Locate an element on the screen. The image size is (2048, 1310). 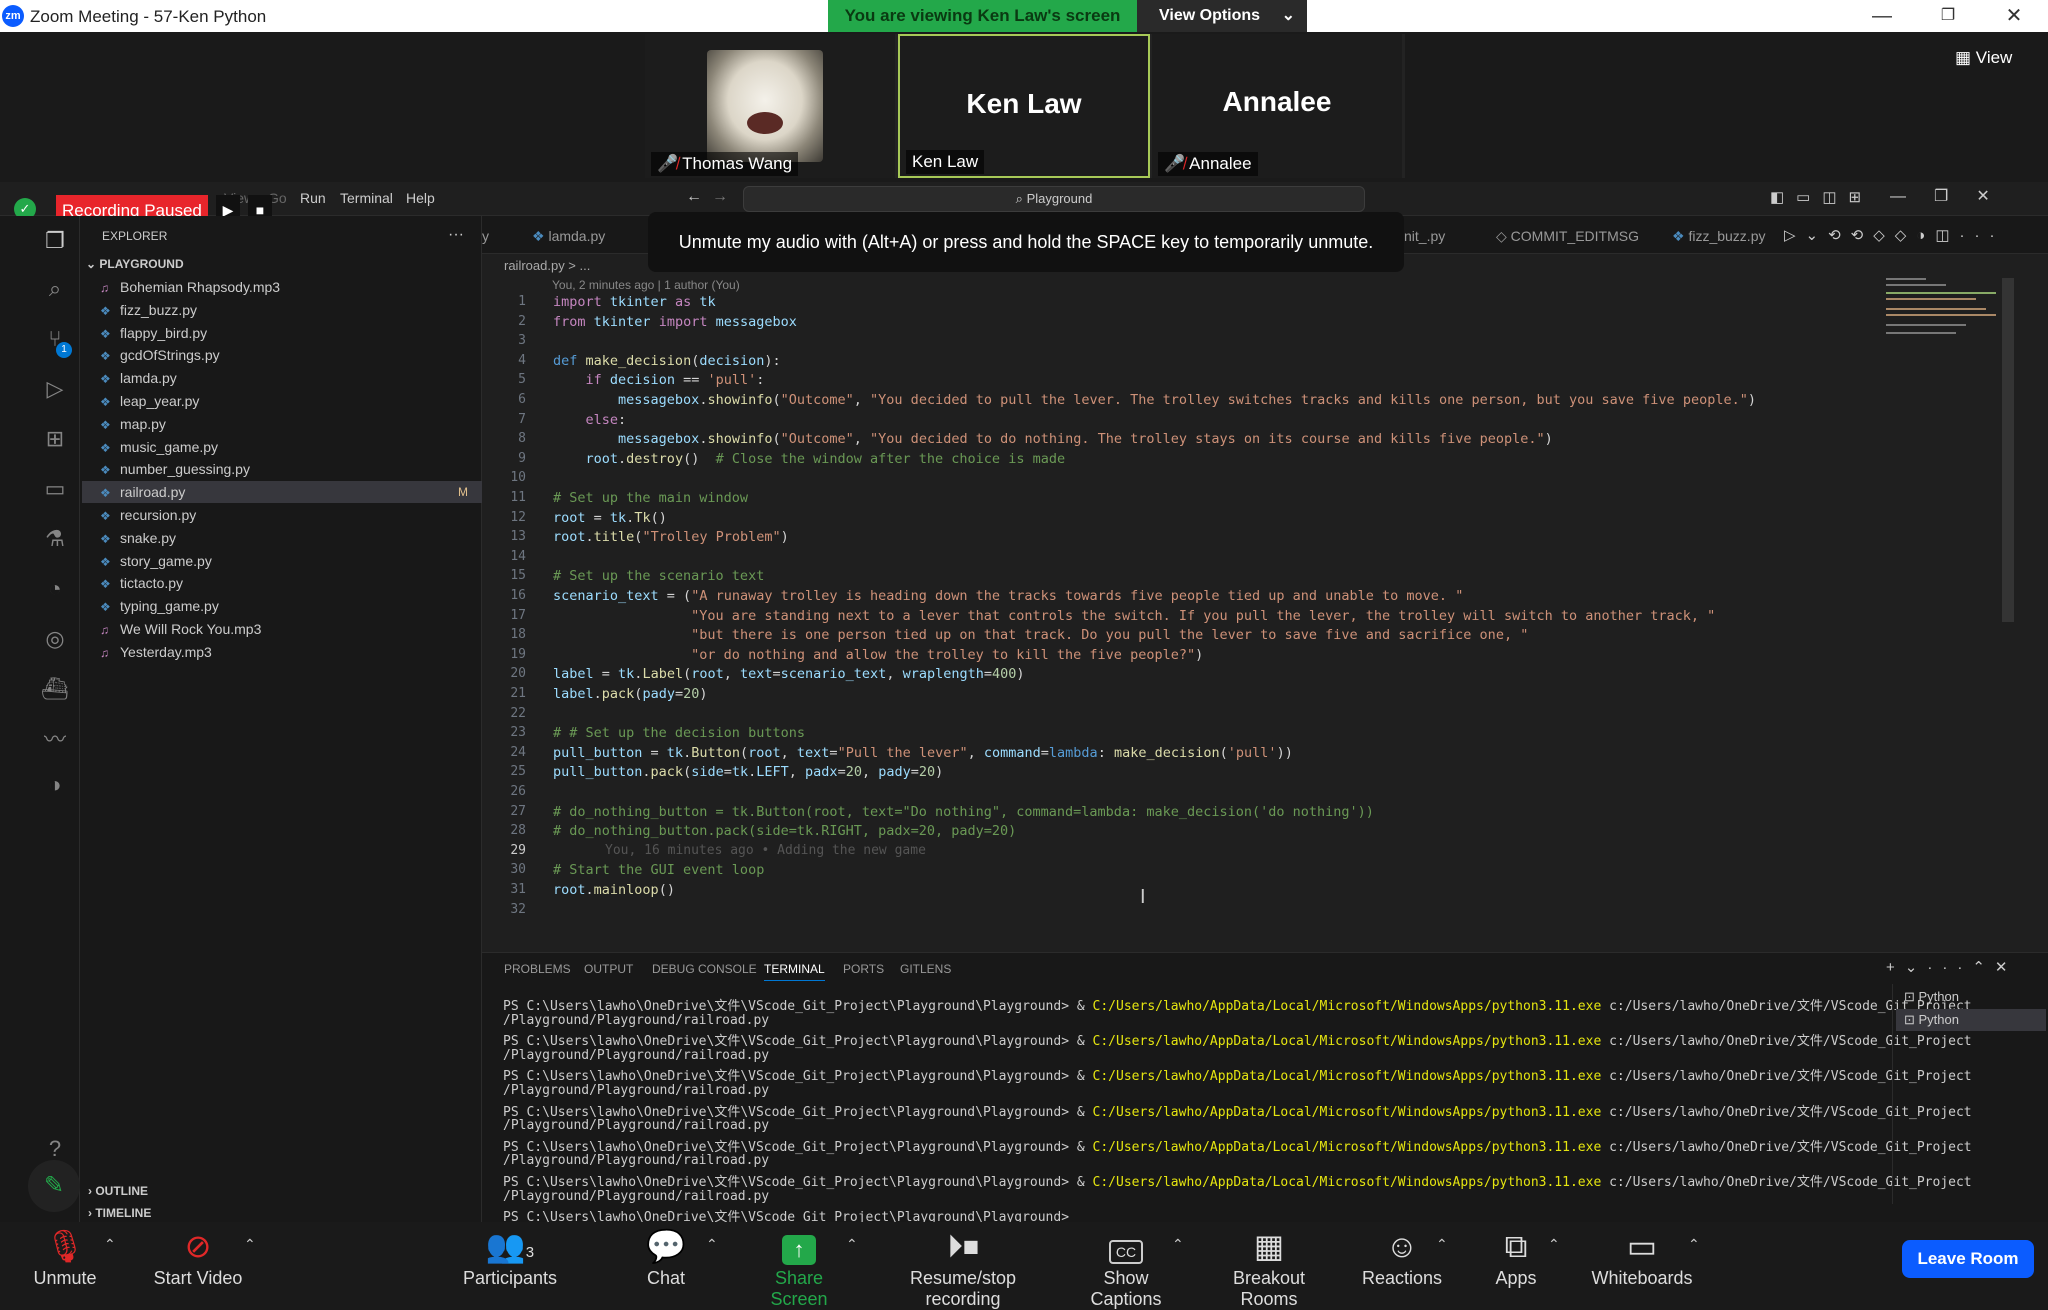
view-options-button: View Options ⌄ is located at coordinates (1222, 16).